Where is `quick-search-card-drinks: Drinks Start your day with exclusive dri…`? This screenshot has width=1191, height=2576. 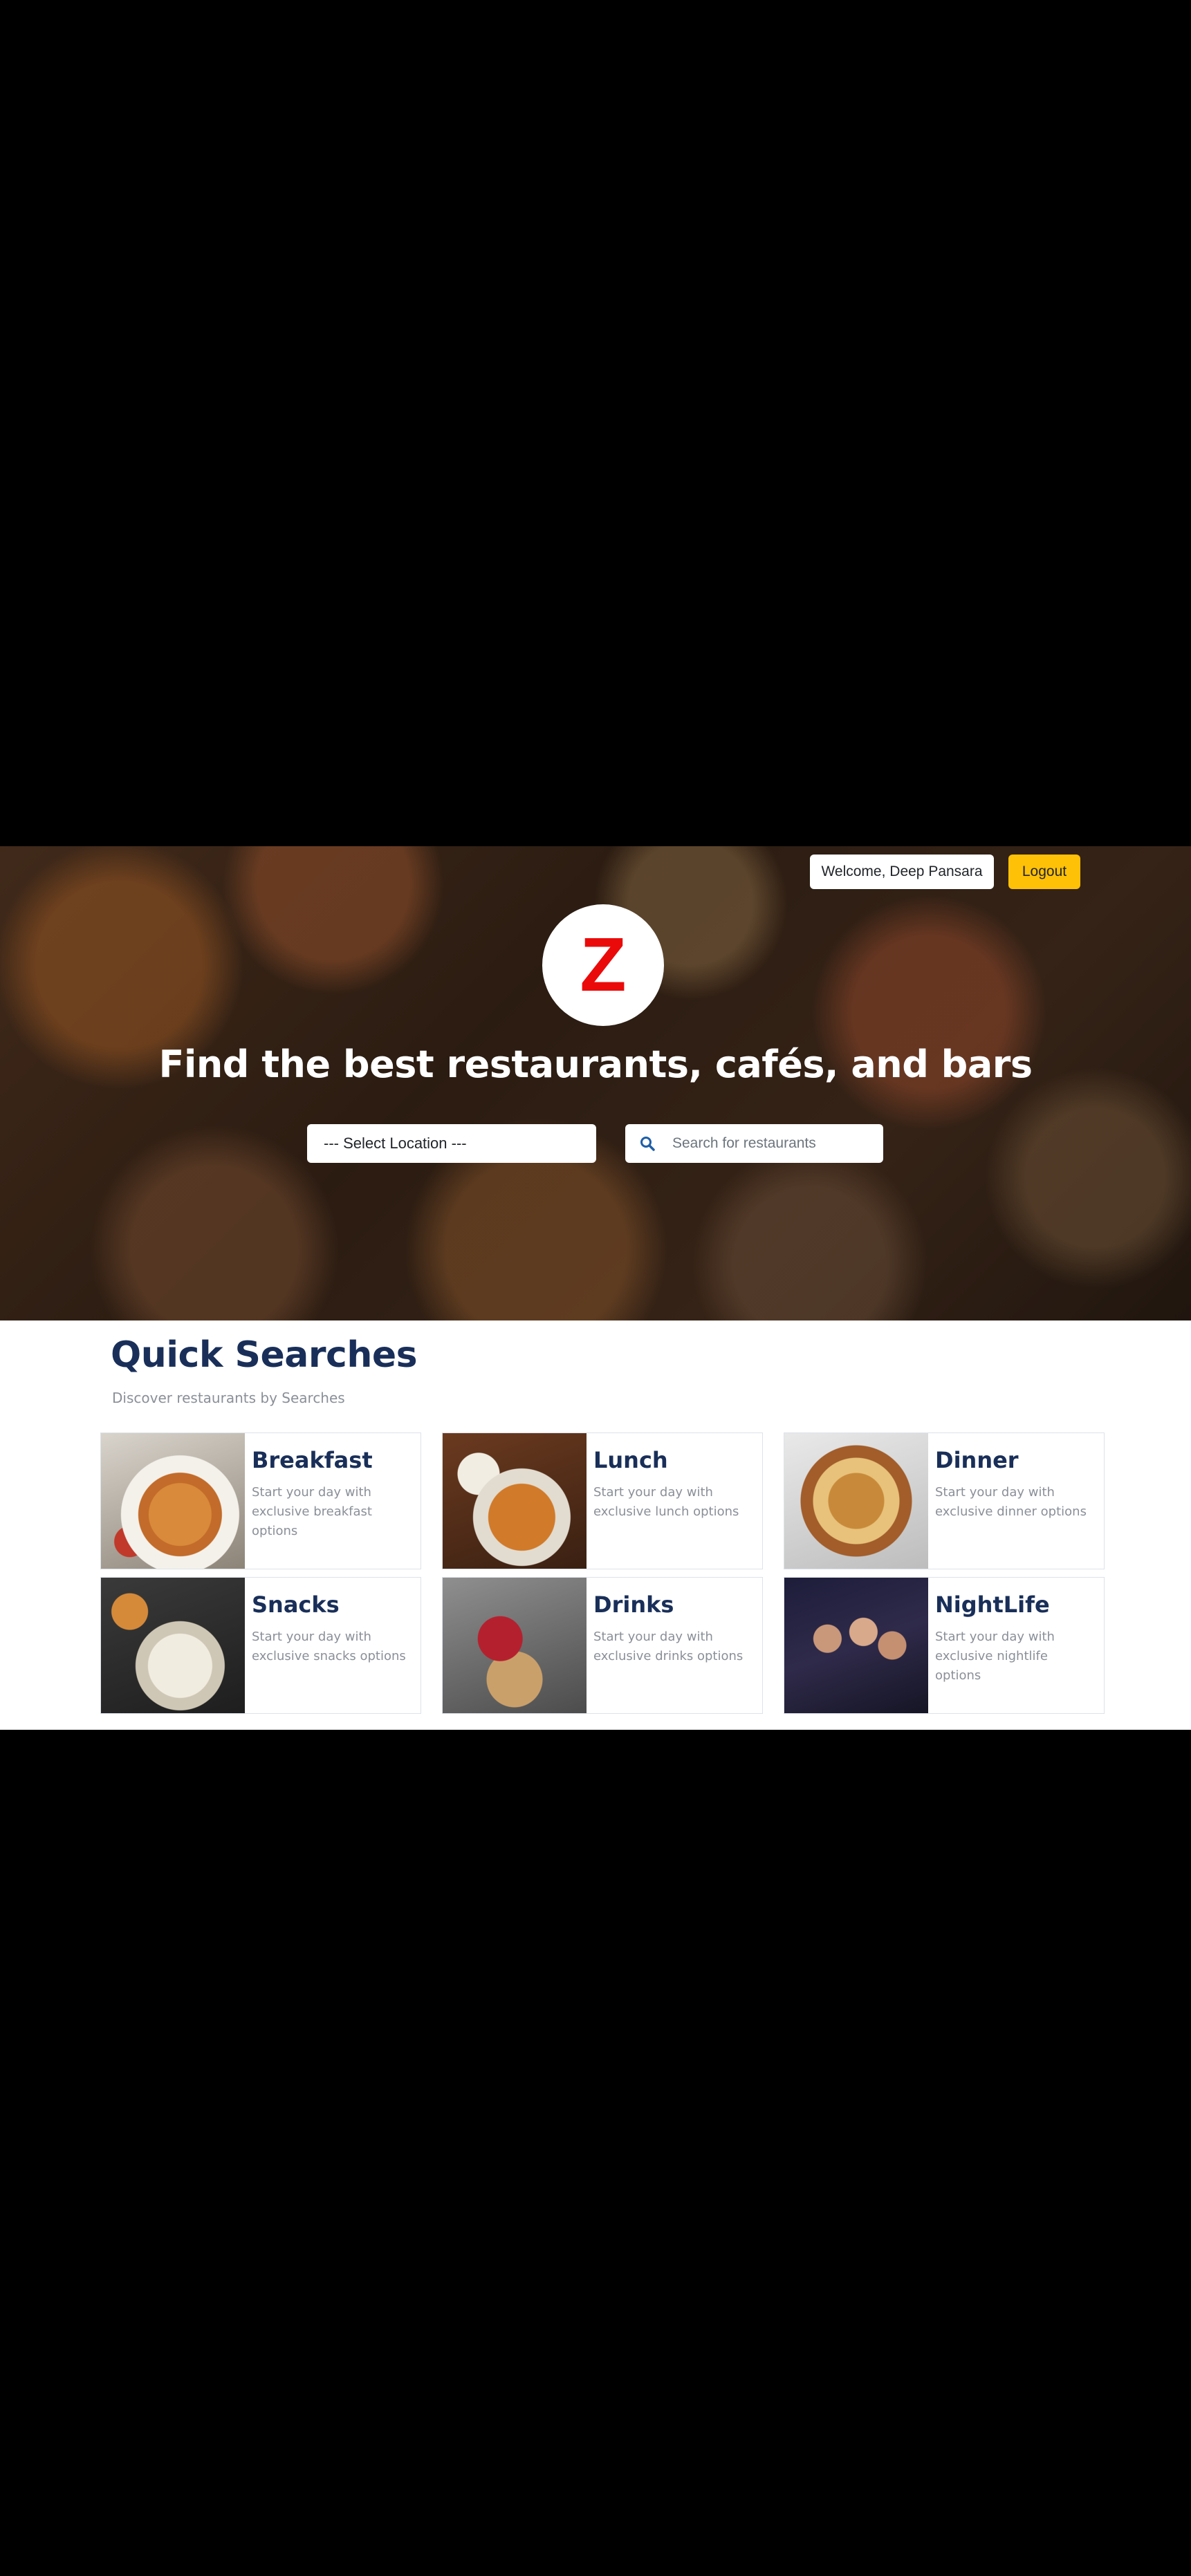
quick-search-card-drinks: Drinks Start your day with exclusive dri… is located at coordinates (602, 1645).